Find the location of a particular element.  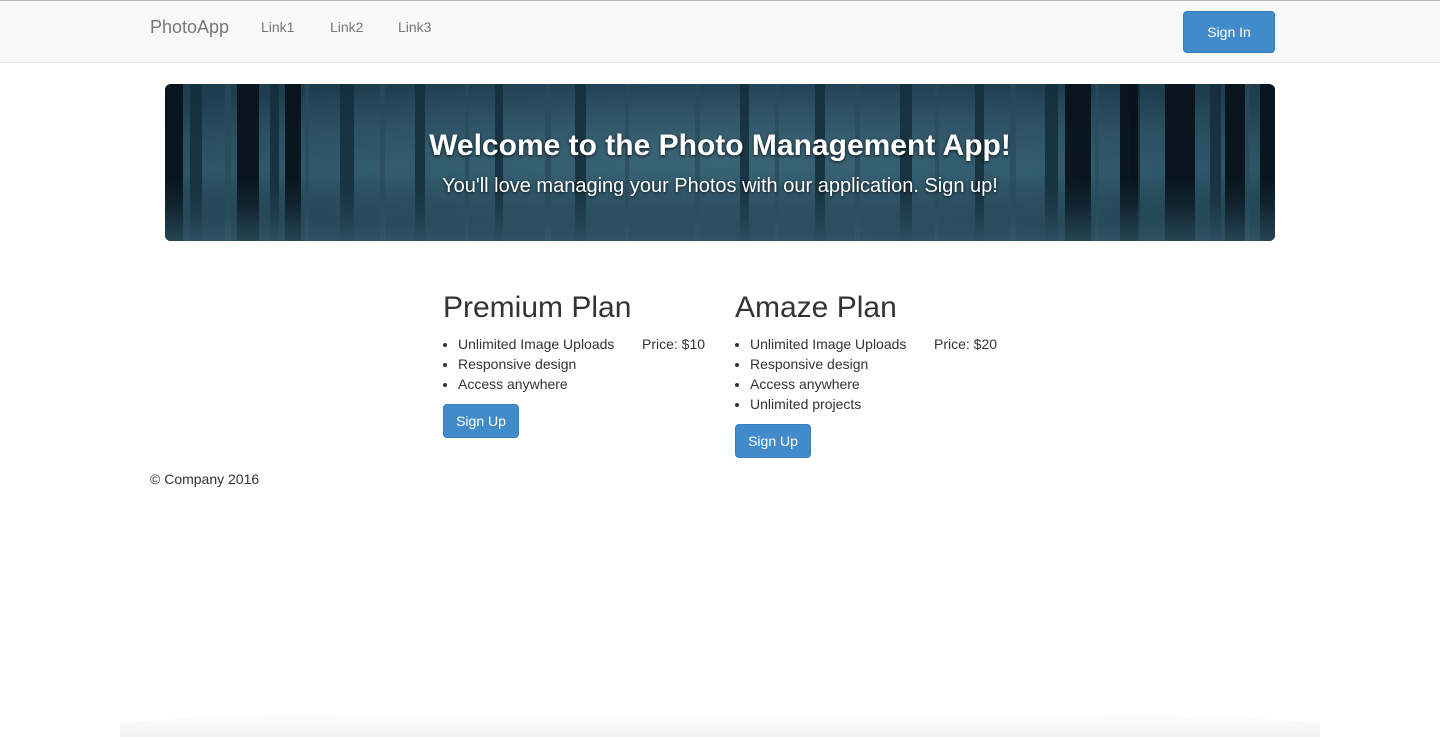

plan-title: Amaze Plan is located at coordinates (816, 307).